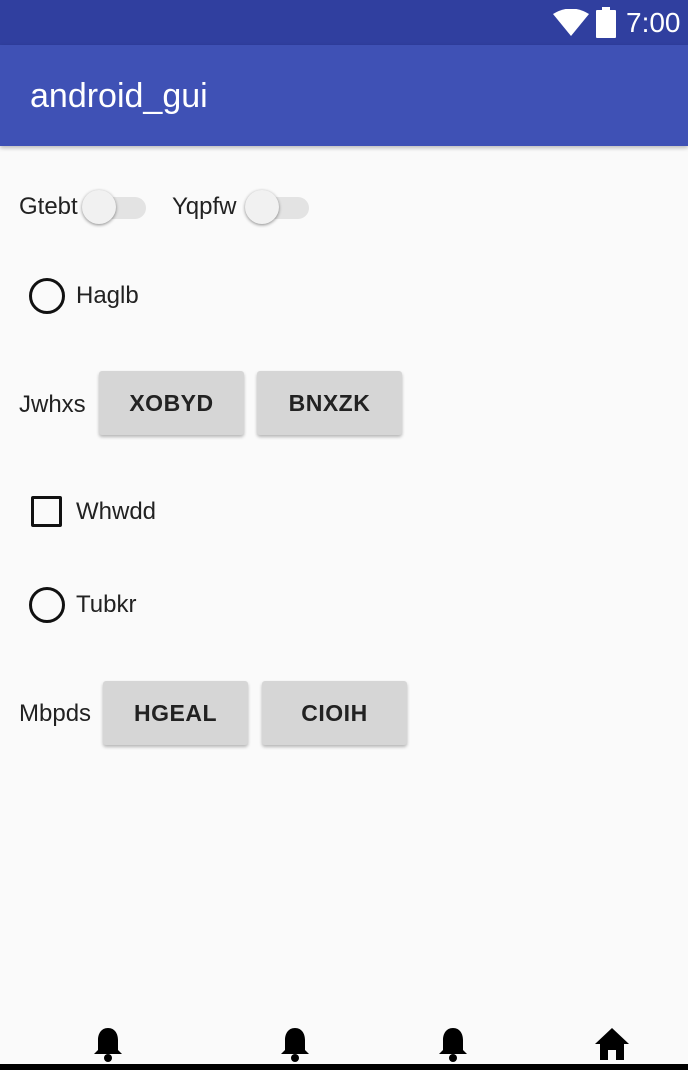 Image resolution: width=688 pixels, height=1070 pixels. What do you see at coordinates (571, 22) in the screenshot?
I see `wifi-icon` at bounding box center [571, 22].